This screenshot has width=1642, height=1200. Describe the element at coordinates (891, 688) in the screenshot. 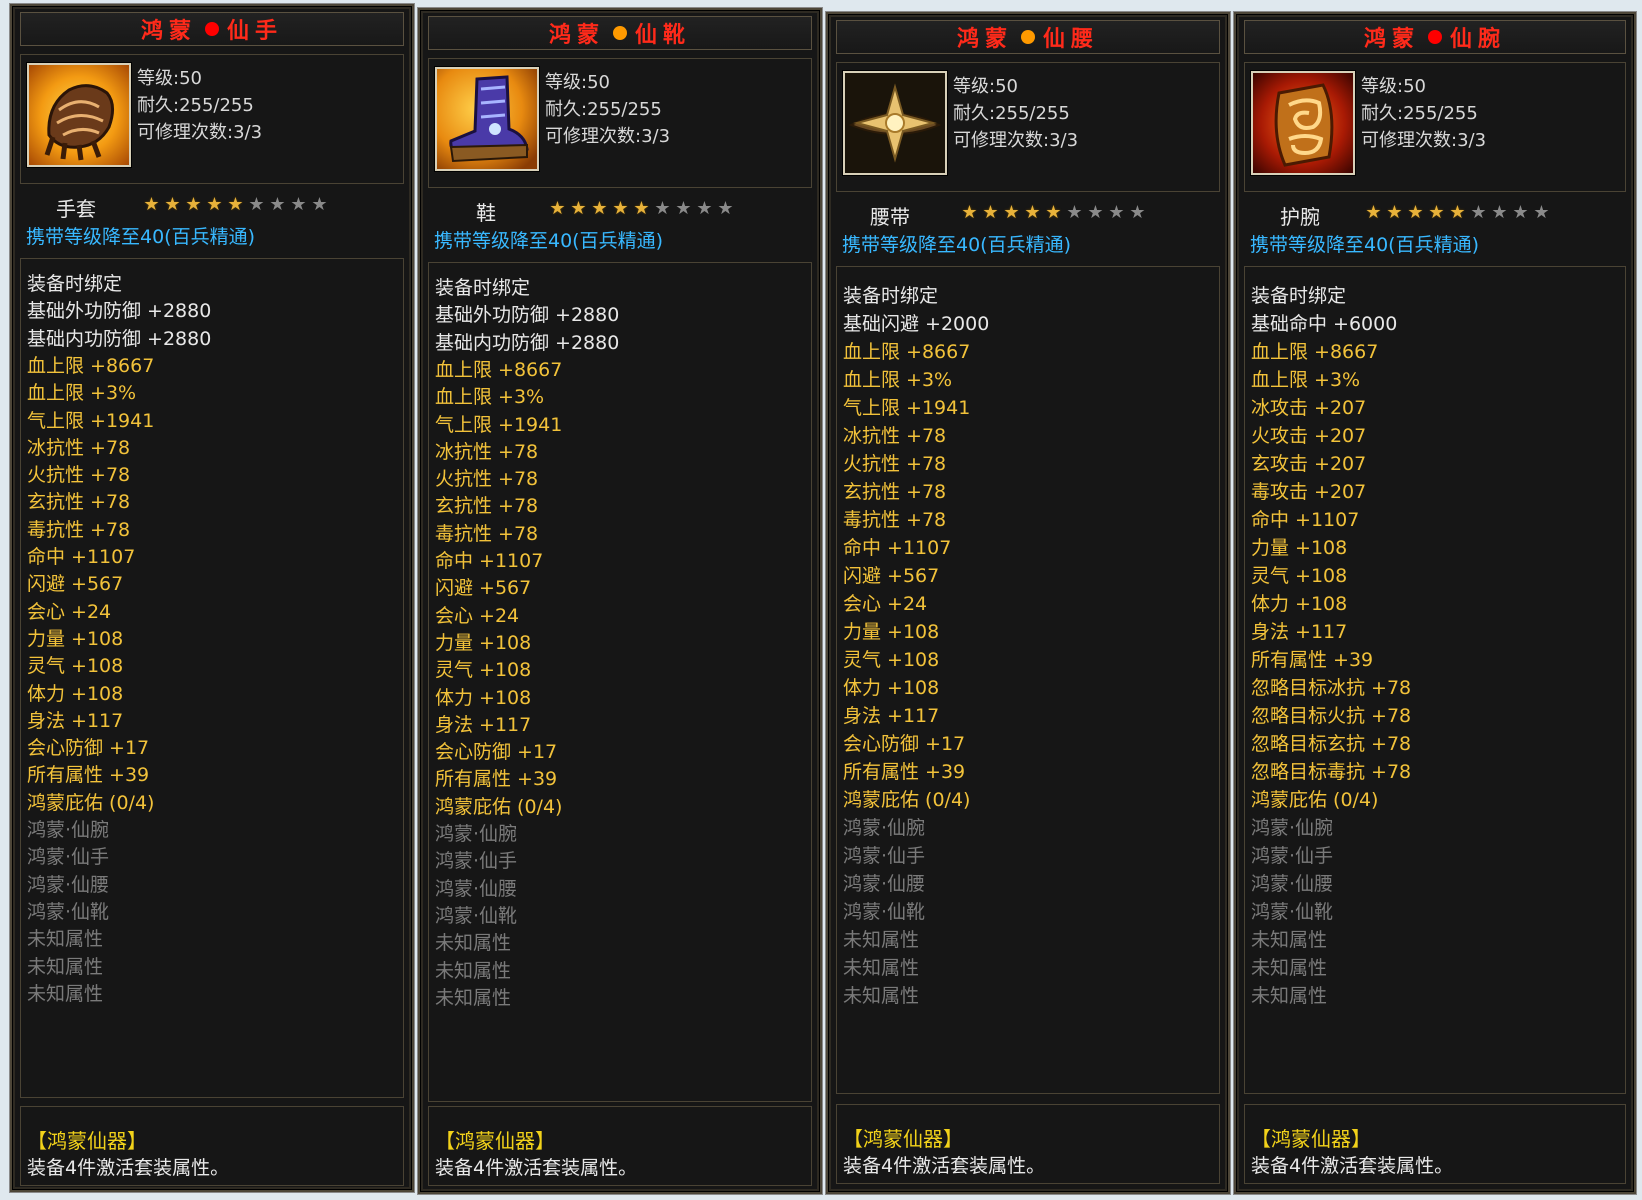

I see `attribute-line: 体力 +108` at that location.